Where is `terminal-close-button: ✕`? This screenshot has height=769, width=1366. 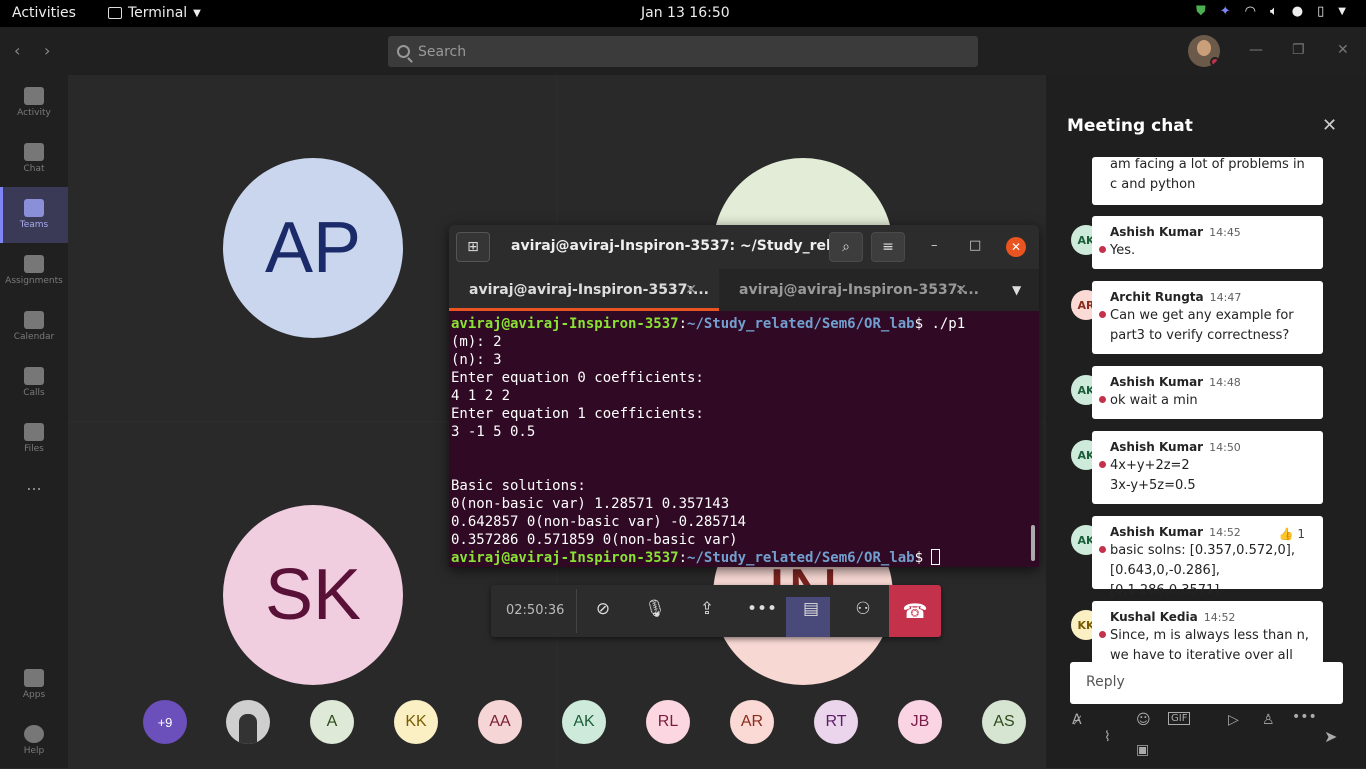
terminal-close-button: ✕ is located at coordinates (1016, 247).